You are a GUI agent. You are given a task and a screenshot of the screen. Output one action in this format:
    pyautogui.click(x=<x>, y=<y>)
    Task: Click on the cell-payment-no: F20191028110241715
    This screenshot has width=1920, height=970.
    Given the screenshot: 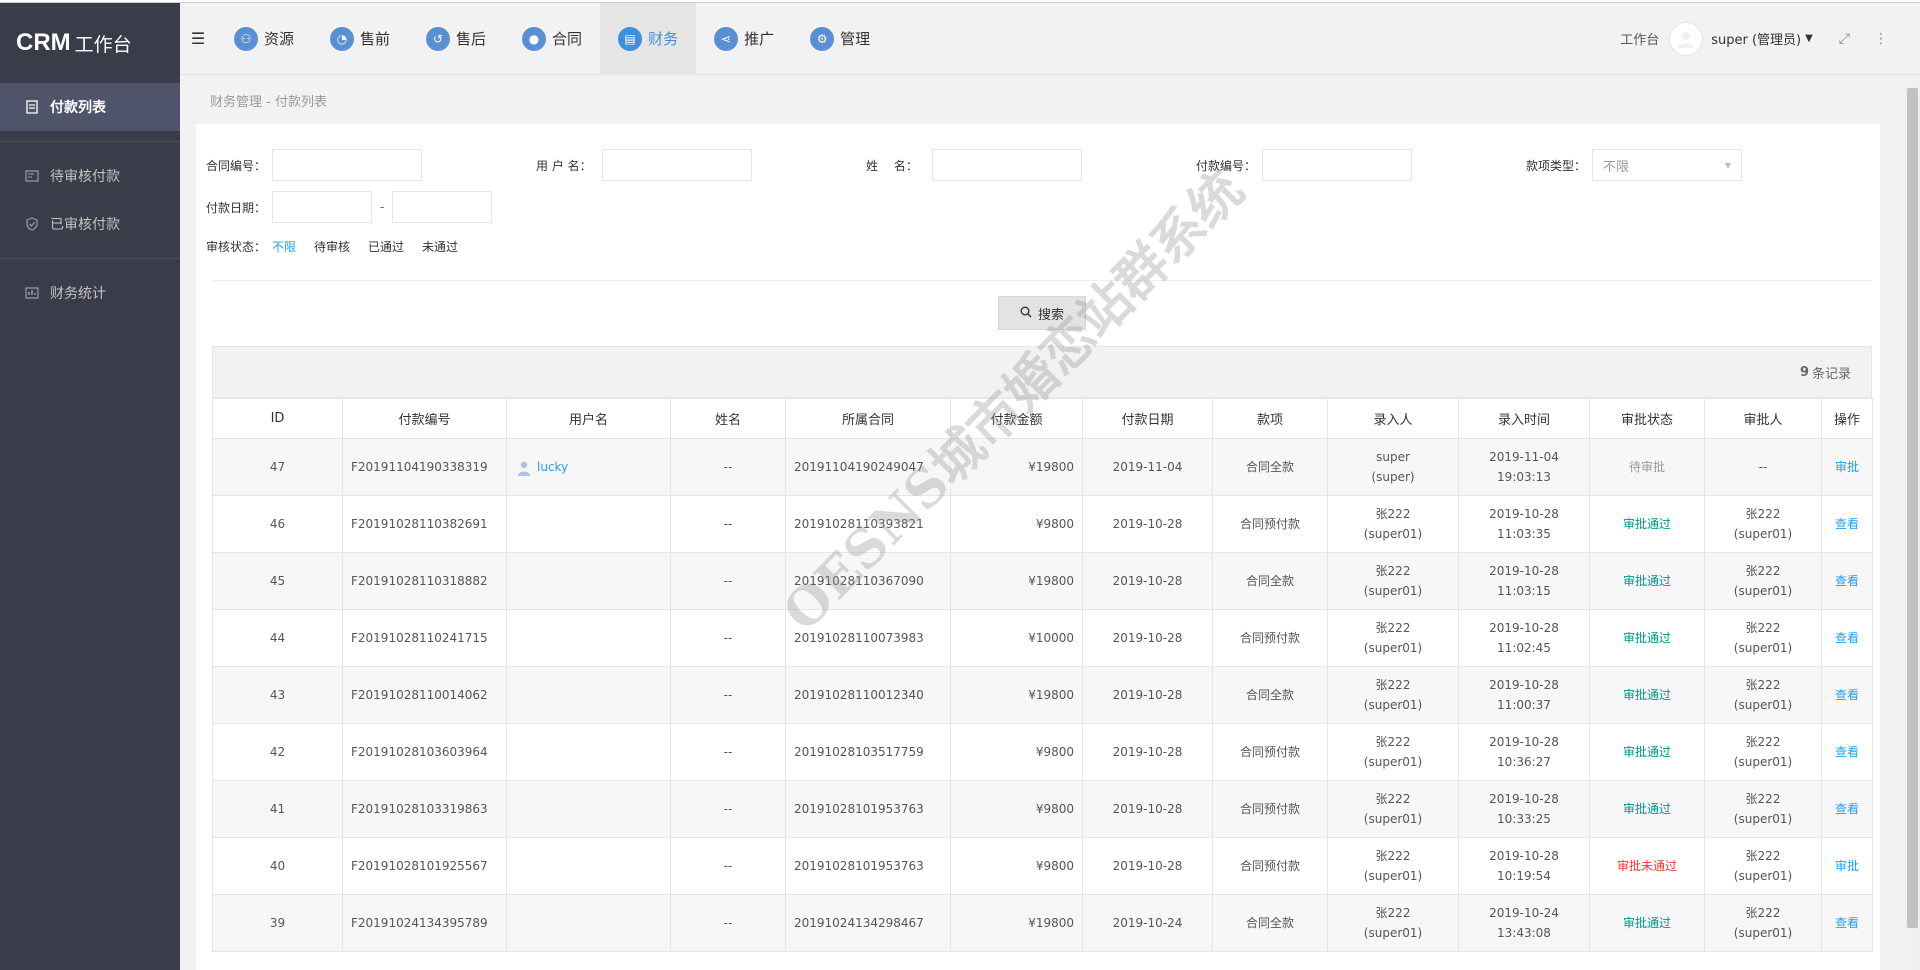 What is the action you would take?
    pyautogui.click(x=424, y=638)
    